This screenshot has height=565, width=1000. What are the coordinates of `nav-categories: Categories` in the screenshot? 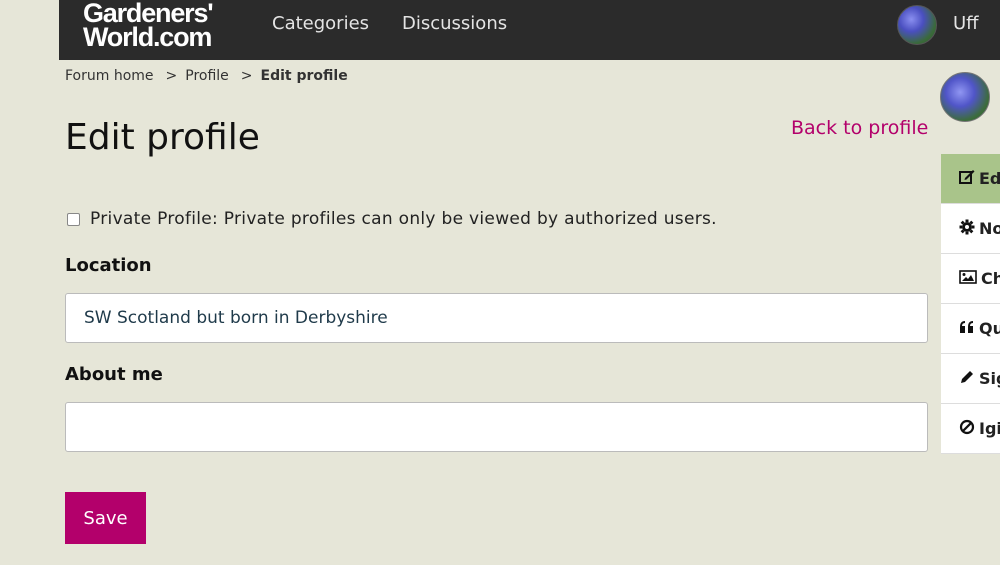 It's located at (320, 24).